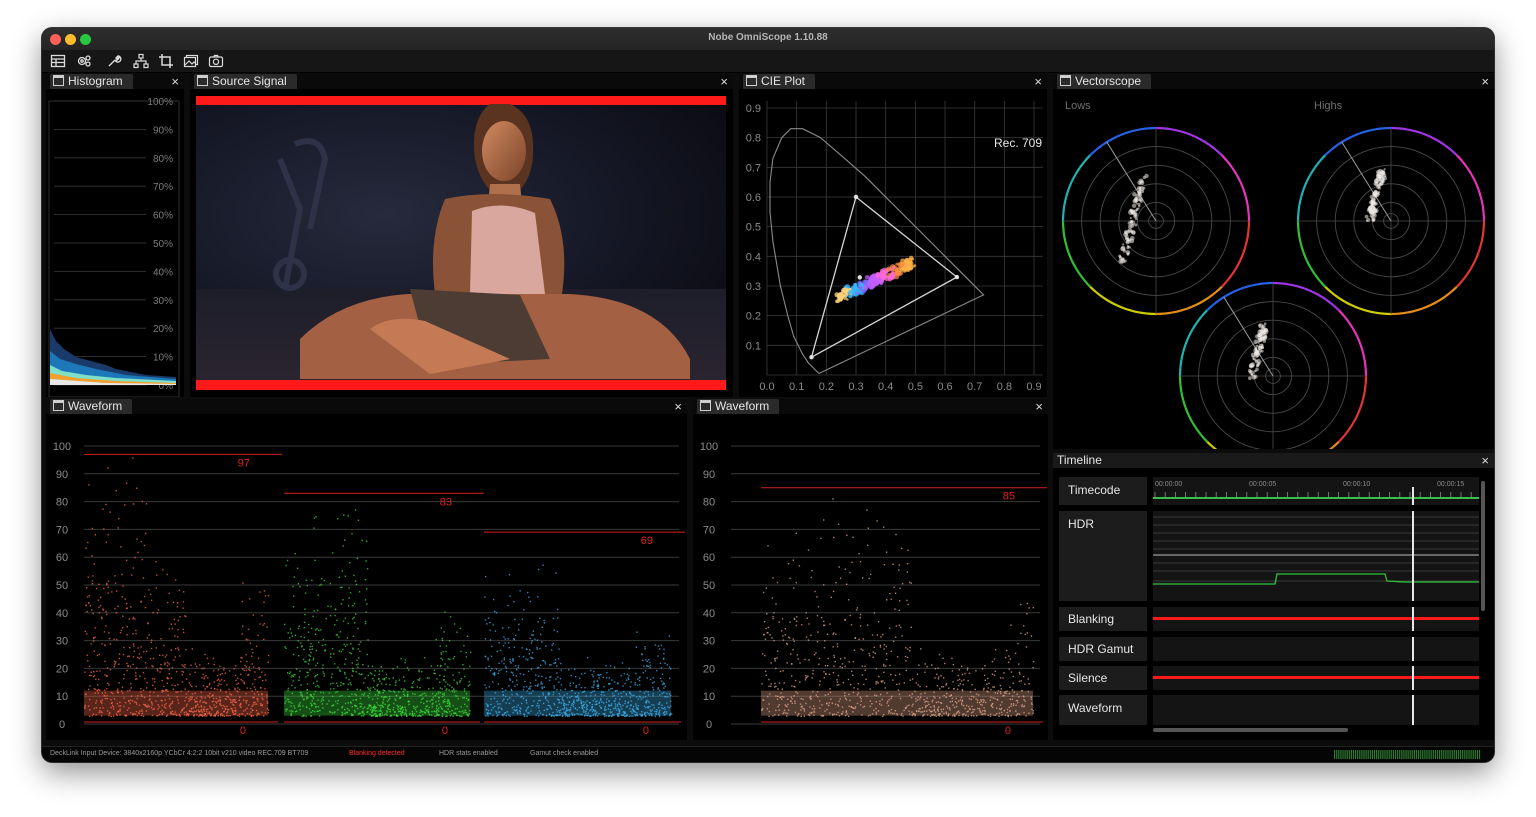  What do you see at coordinates (1103, 678) in the screenshot?
I see `timeline-row-silence: Silence` at bounding box center [1103, 678].